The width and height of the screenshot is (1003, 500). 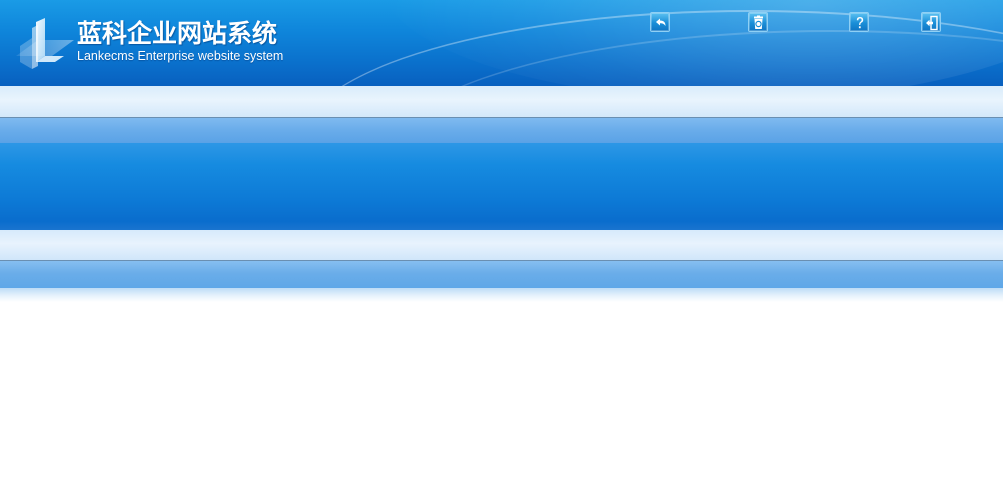 I want to click on location-bar, so click(x=501, y=274).